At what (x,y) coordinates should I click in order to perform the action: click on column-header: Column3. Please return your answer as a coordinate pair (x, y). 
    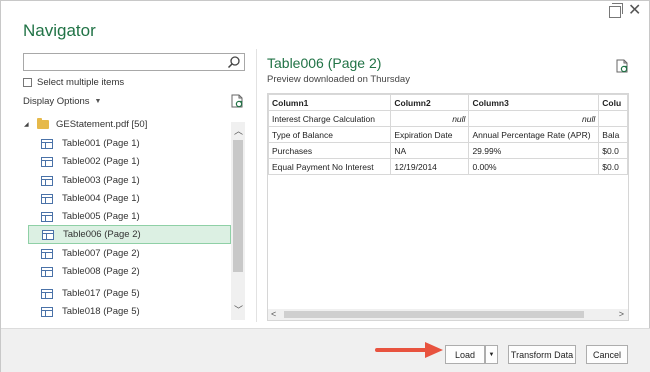
    Looking at the image, I should click on (534, 102).